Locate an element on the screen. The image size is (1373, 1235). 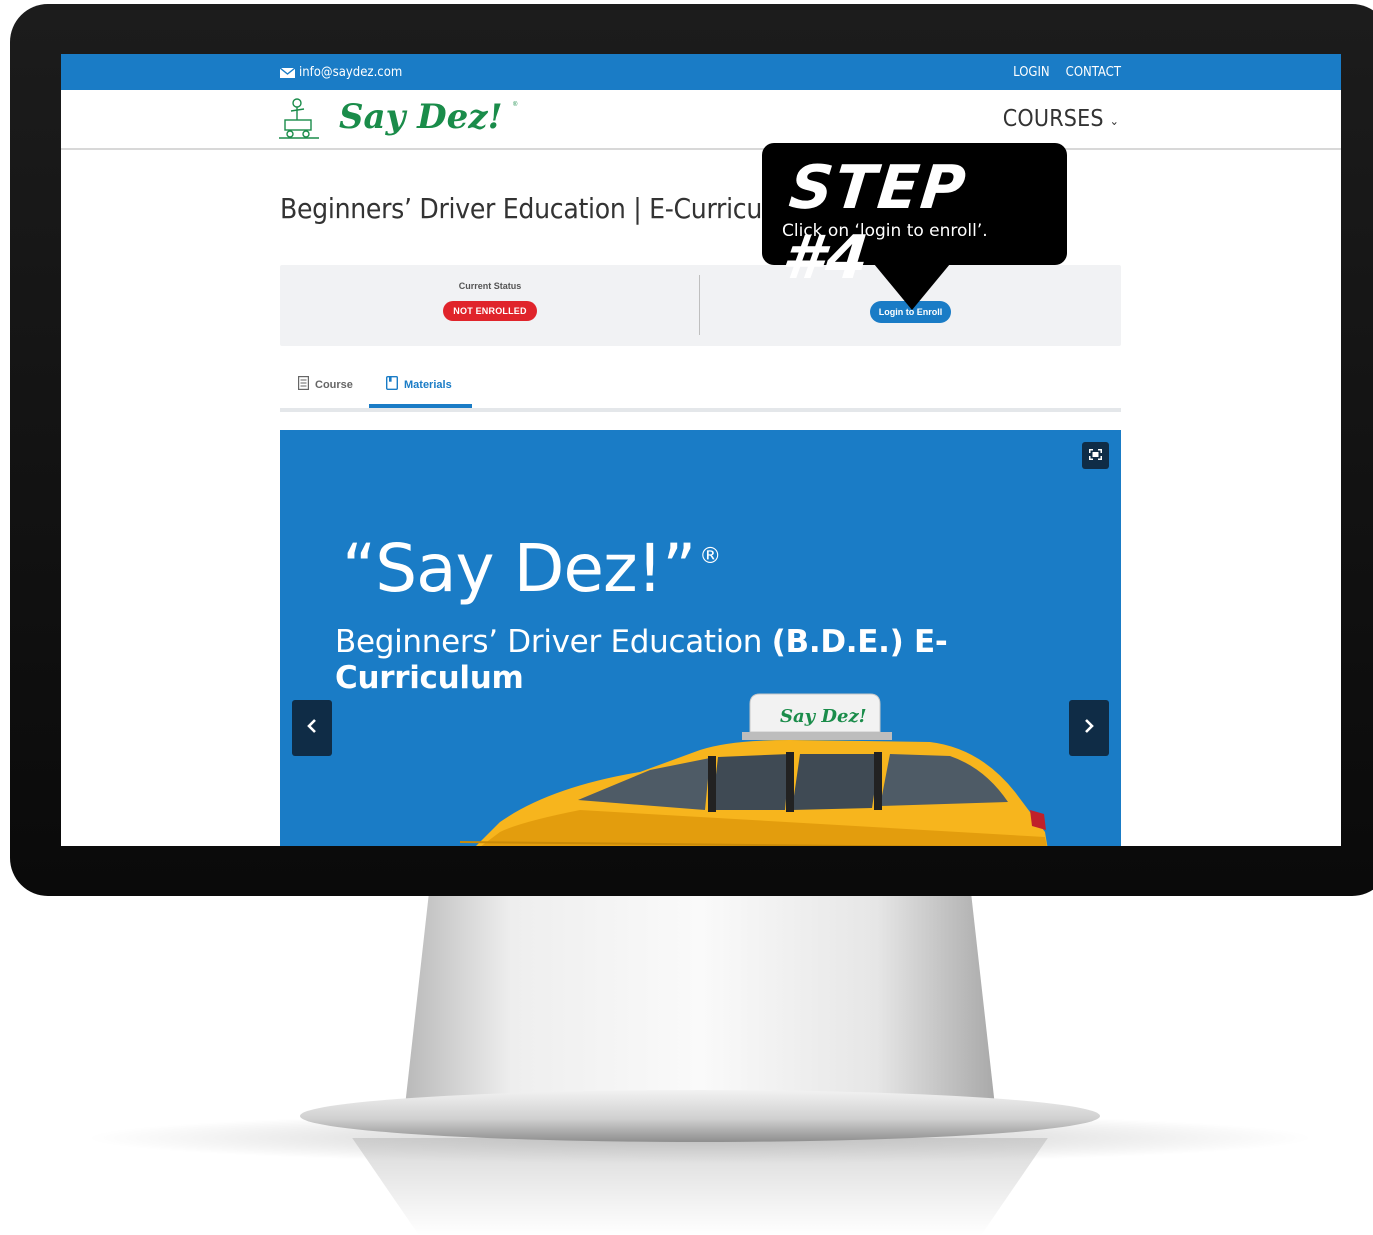
logo-image: Say Dez! ® is located at coordinates (398, 118).